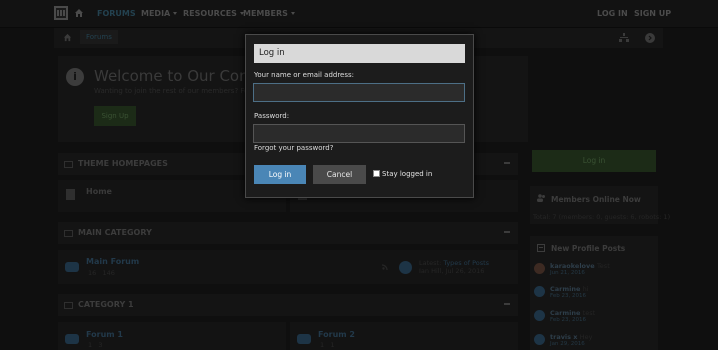 Image resolution: width=718 pixels, height=350 pixels. What do you see at coordinates (386, 266) in the screenshot?
I see `rss-icon` at bounding box center [386, 266].